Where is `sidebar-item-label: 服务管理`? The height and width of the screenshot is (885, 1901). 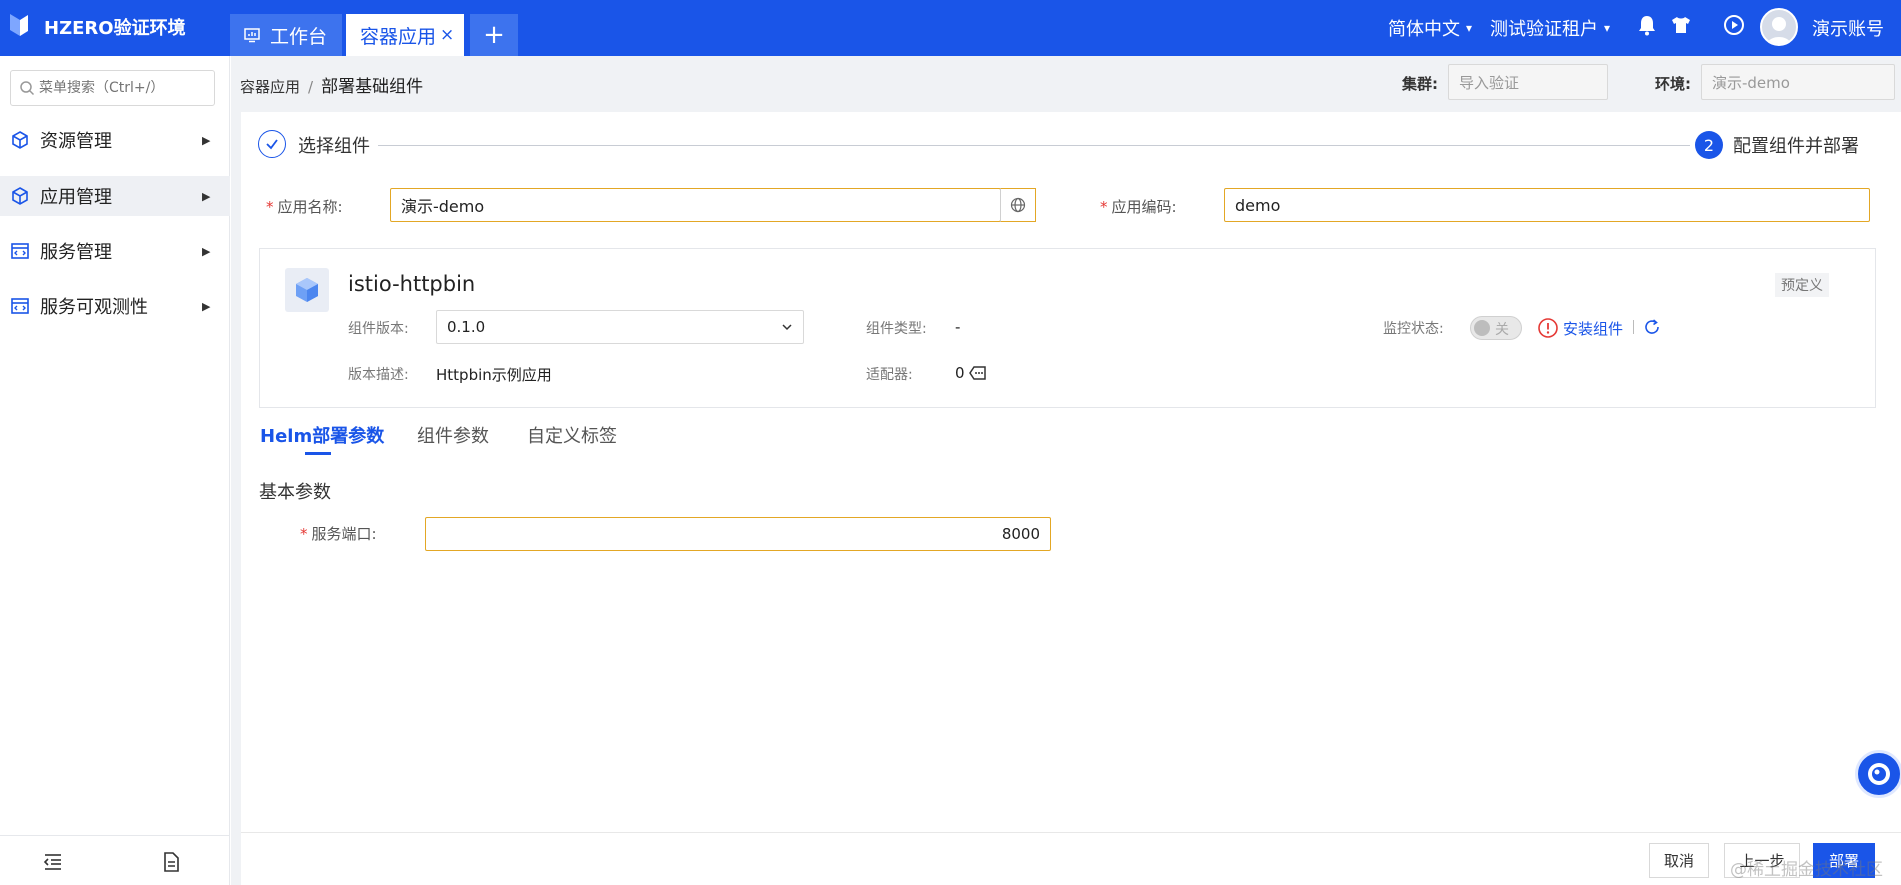 sidebar-item-label: 服务管理 is located at coordinates (76, 252).